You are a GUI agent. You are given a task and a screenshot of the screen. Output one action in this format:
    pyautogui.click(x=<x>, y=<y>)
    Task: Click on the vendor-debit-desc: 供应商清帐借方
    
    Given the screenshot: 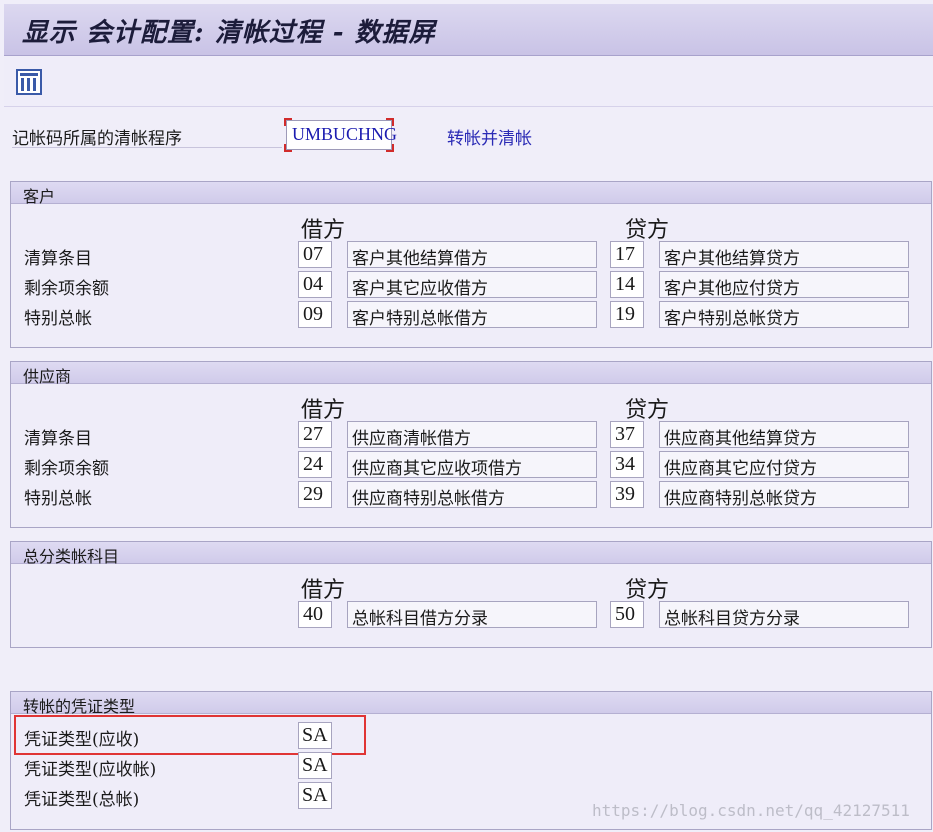 What is the action you would take?
    pyautogui.click(x=472, y=434)
    